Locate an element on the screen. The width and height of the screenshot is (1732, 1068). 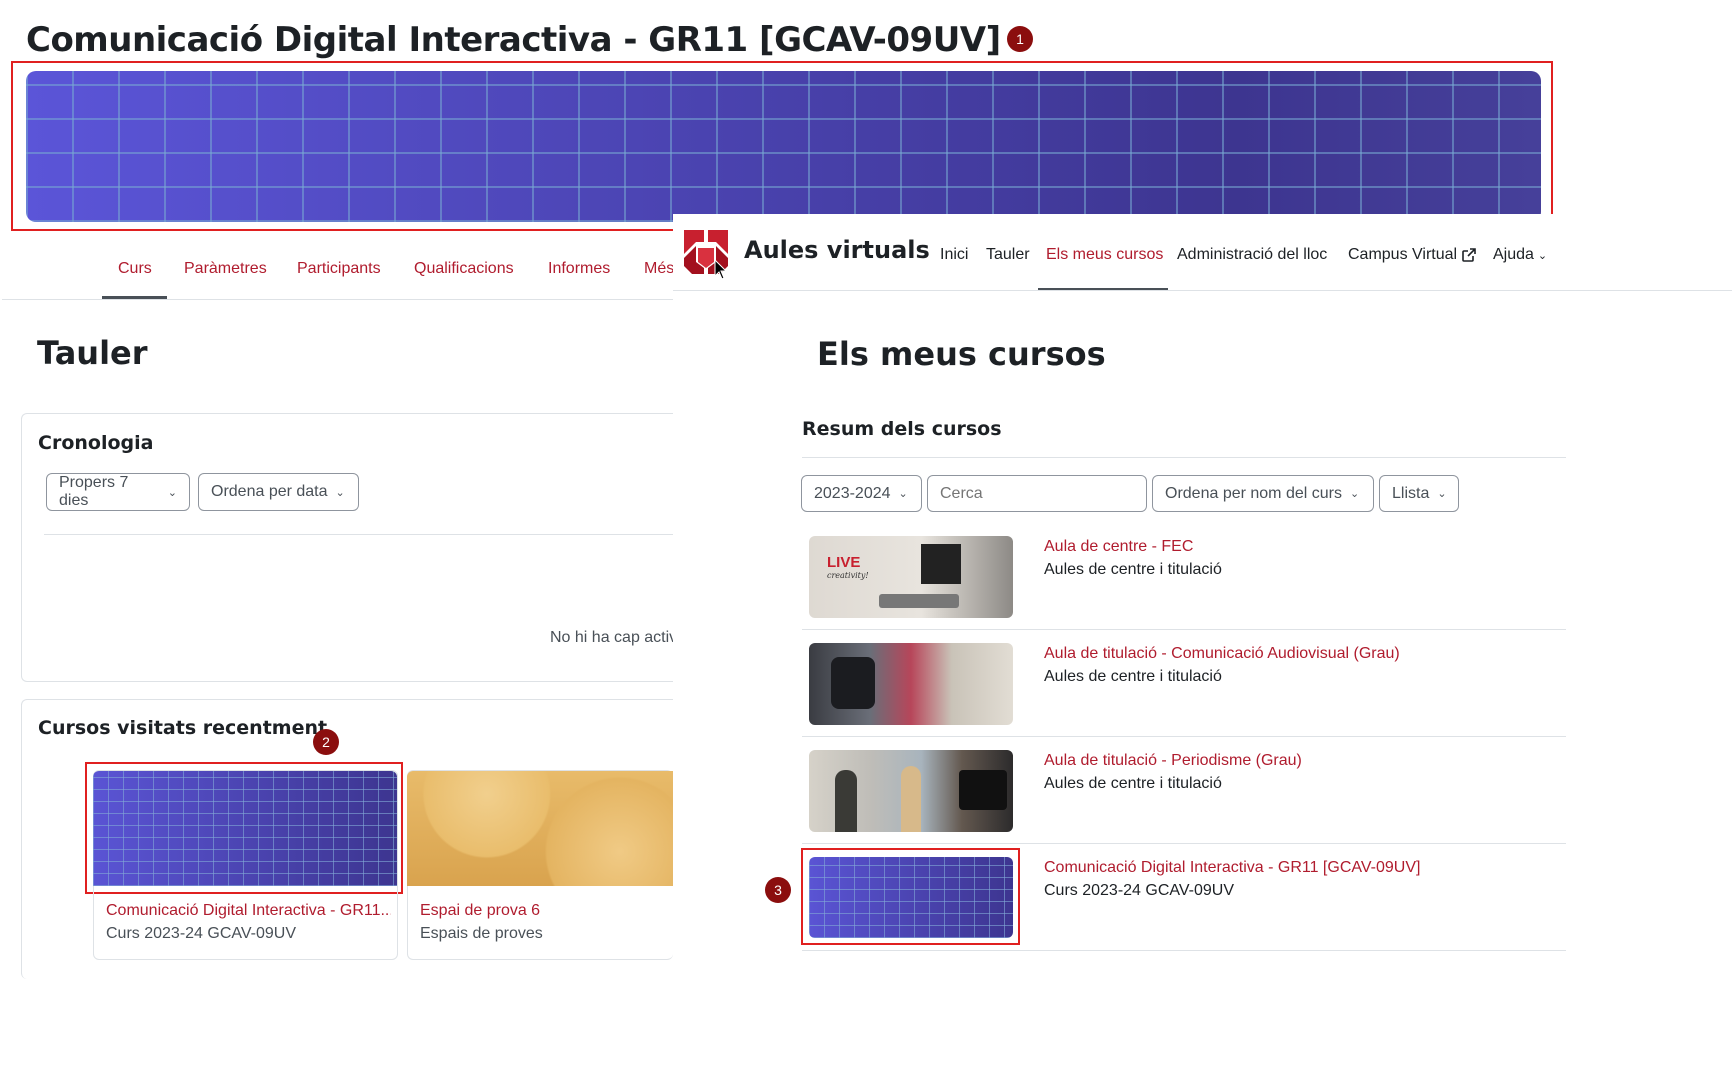
tab-participants: Participants is located at coordinates (339, 269).